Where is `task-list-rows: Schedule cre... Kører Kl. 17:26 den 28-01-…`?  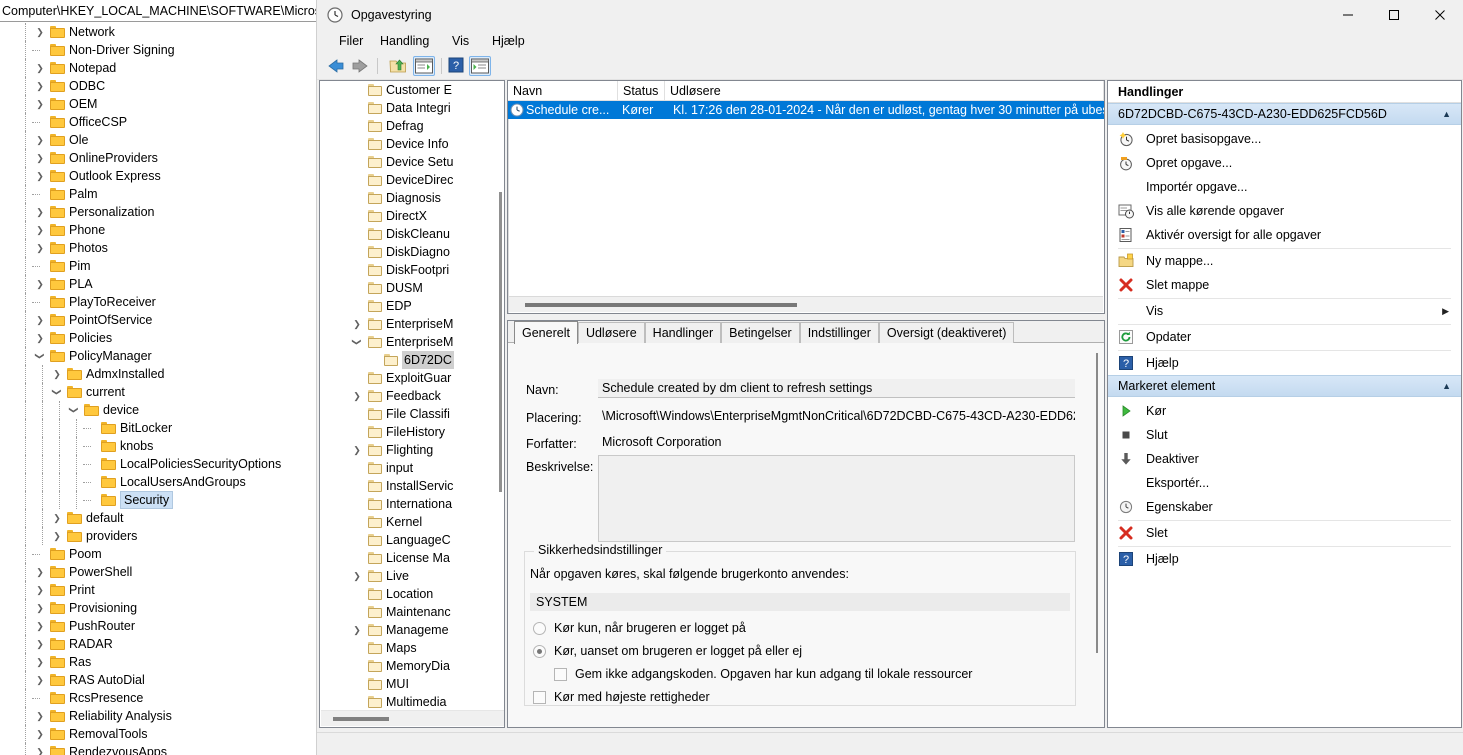 task-list-rows: Schedule cre... Kører Kl. 17:26 den 28-01-… is located at coordinates (806, 110).